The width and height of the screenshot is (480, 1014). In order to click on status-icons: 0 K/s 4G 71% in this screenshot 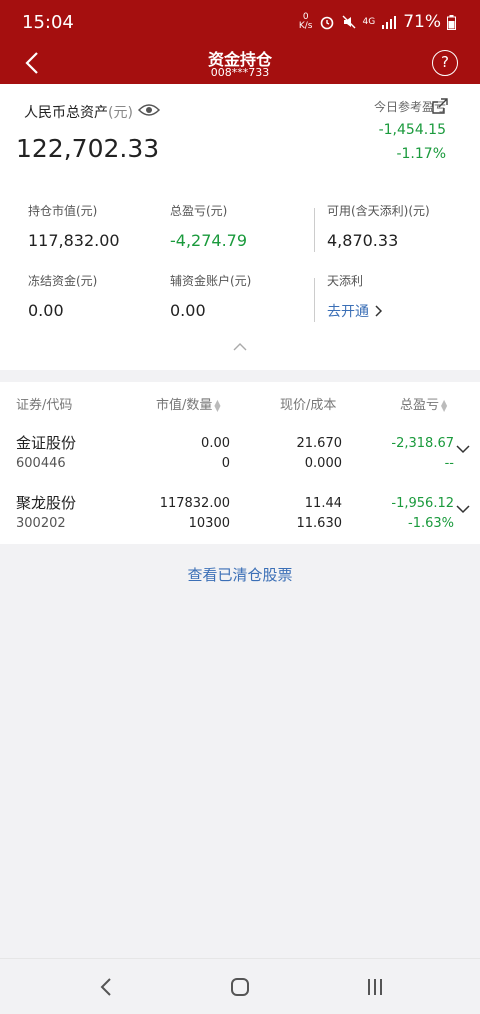, I will do `click(377, 22)`.